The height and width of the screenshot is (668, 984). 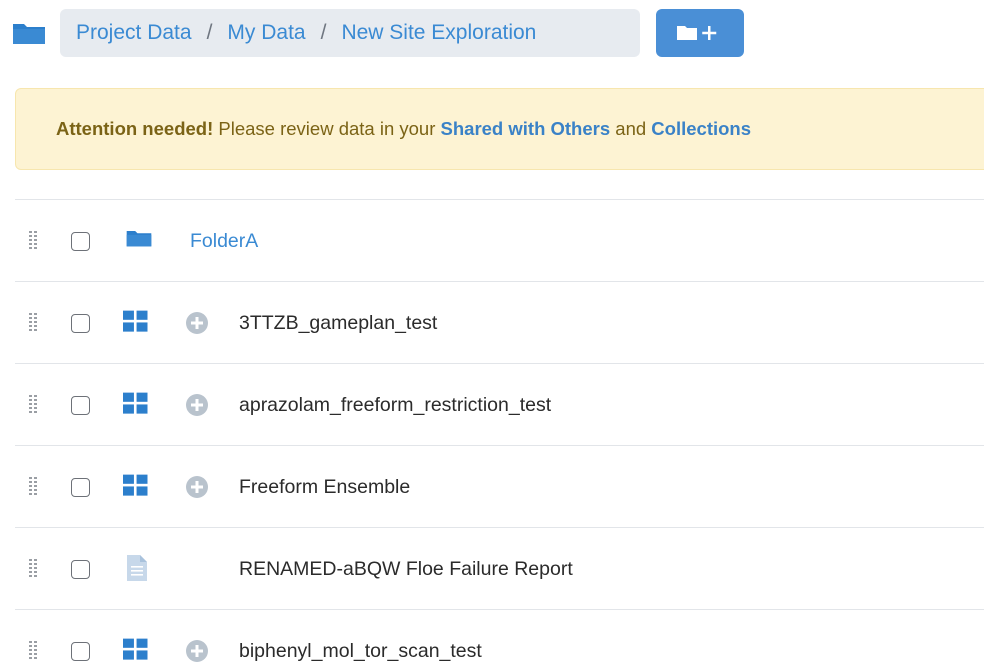 What do you see at coordinates (406, 569) in the screenshot?
I see `item-name: RENAMED-aBQW Floe Failure Report` at bounding box center [406, 569].